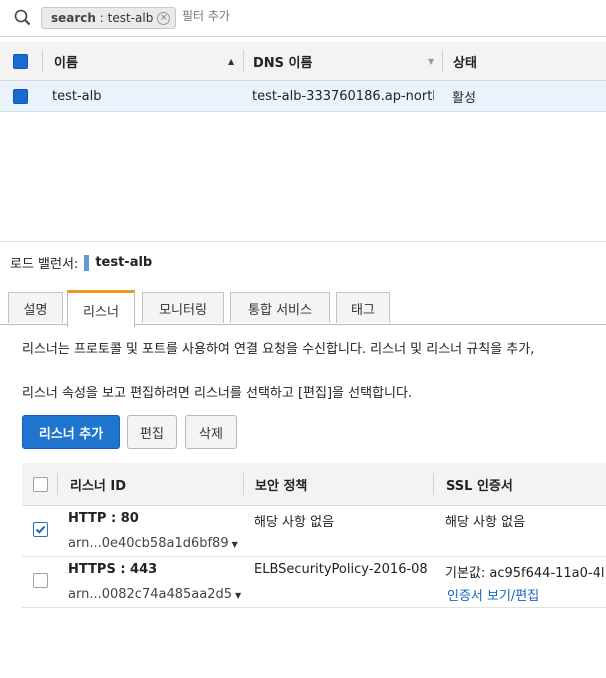 The height and width of the screenshot is (678, 606). Describe the element at coordinates (314, 484) in the screenshot. I see `listener-table-header: 리스너 ID 보안 정책 SSL 인증서` at that location.